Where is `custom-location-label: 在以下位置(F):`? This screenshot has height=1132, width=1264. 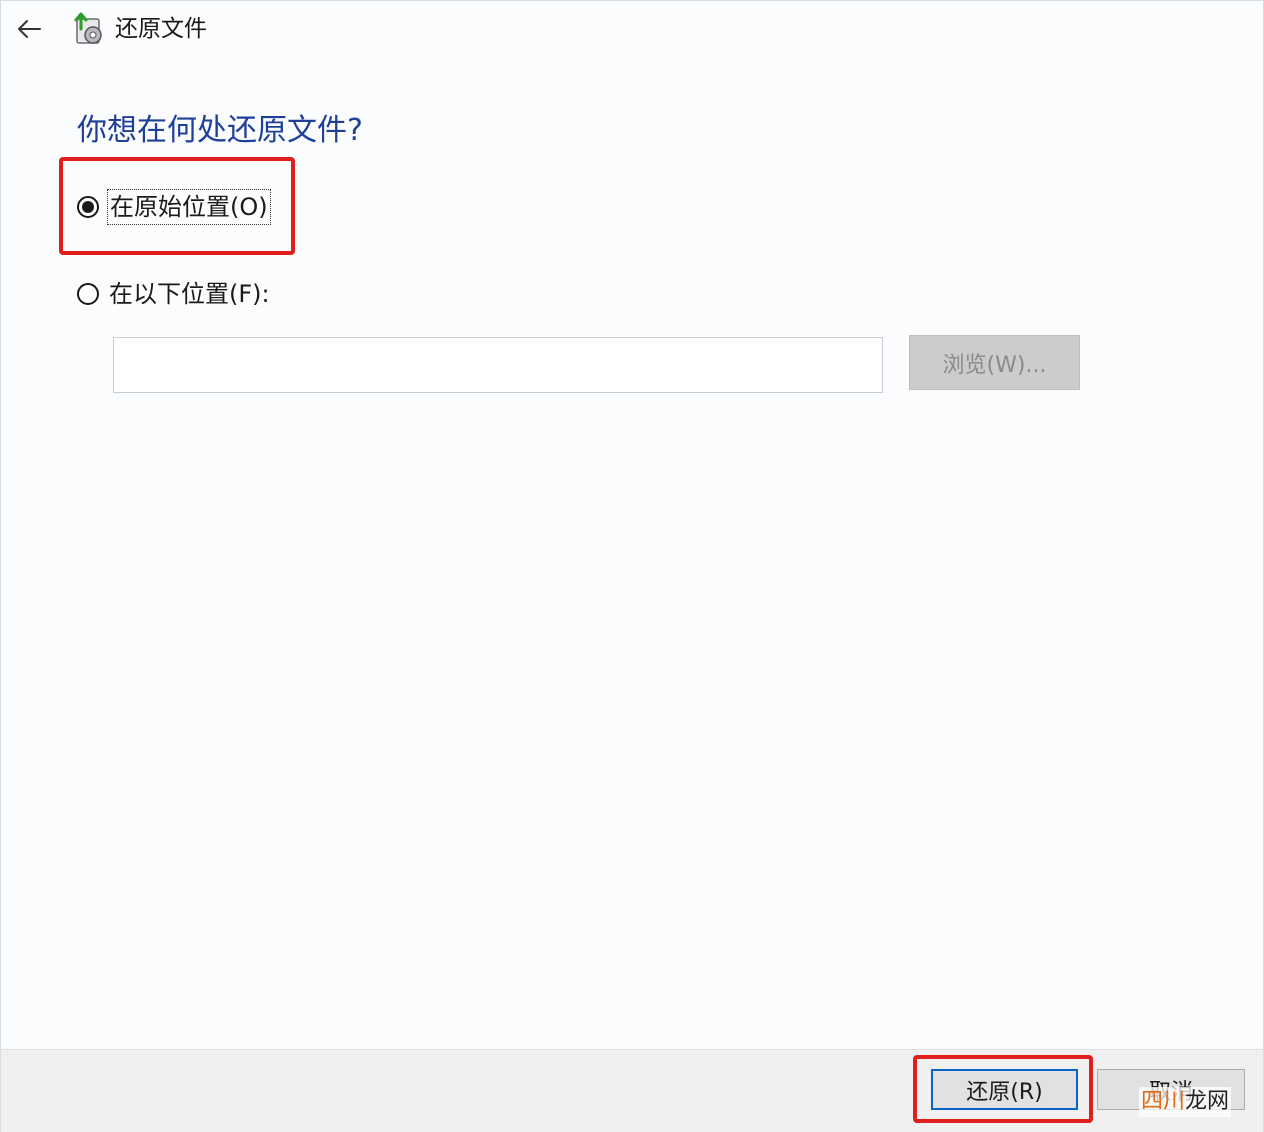
custom-location-label: 在以下位置(F): is located at coordinates (189, 294).